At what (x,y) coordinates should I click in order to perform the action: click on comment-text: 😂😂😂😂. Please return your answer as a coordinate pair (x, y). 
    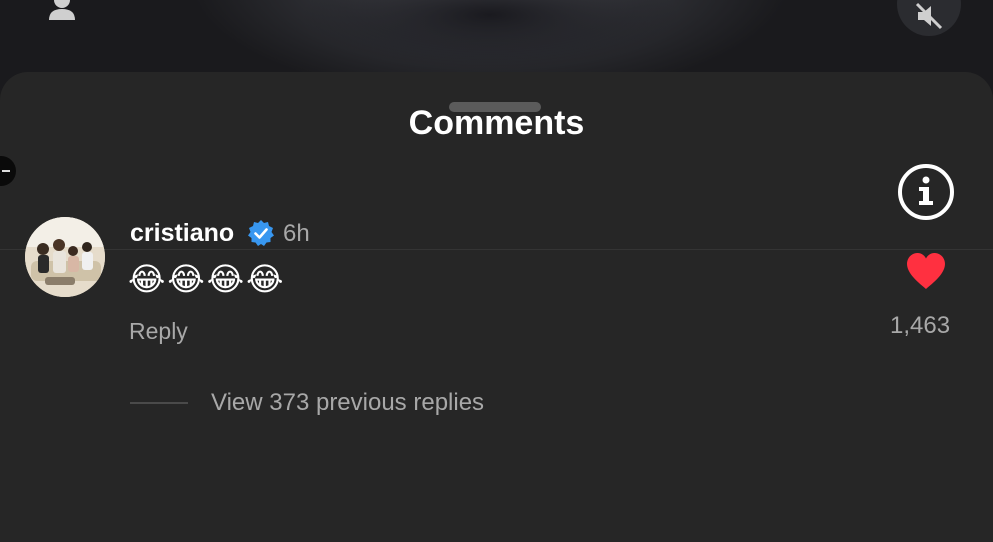
    Looking at the image, I should click on (207, 279).